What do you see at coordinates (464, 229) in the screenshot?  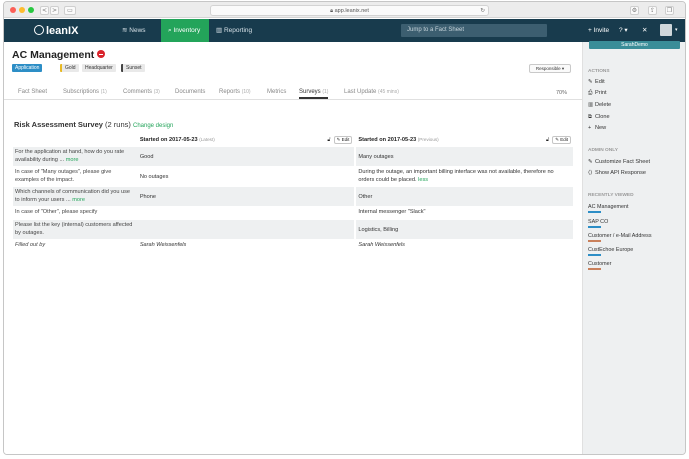 I see `answer-previous: Logistics, Billing` at bounding box center [464, 229].